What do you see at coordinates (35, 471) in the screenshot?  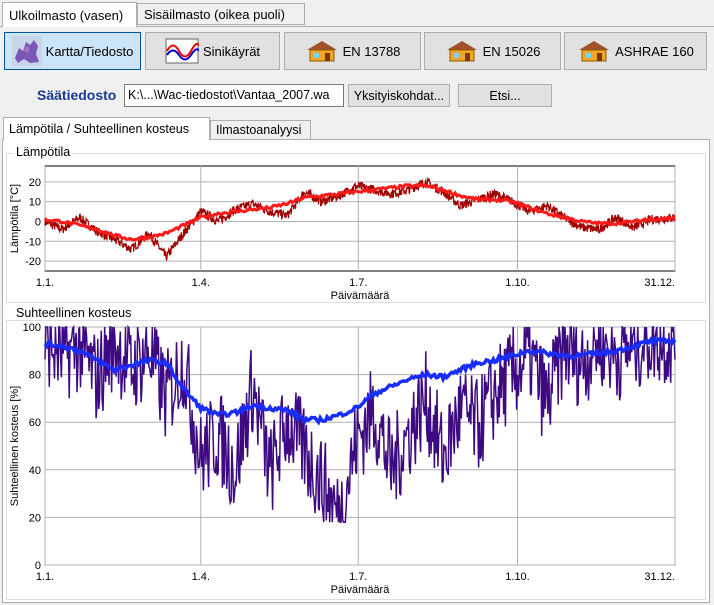 I see `y-tick-label: 40` at bounding box center [35, 471].